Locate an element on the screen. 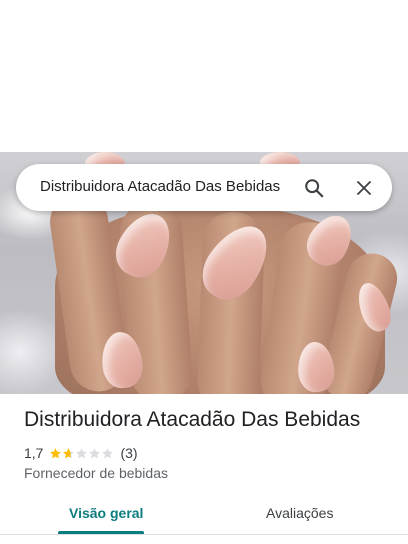  star-icon is located at coordinates (56, 452).